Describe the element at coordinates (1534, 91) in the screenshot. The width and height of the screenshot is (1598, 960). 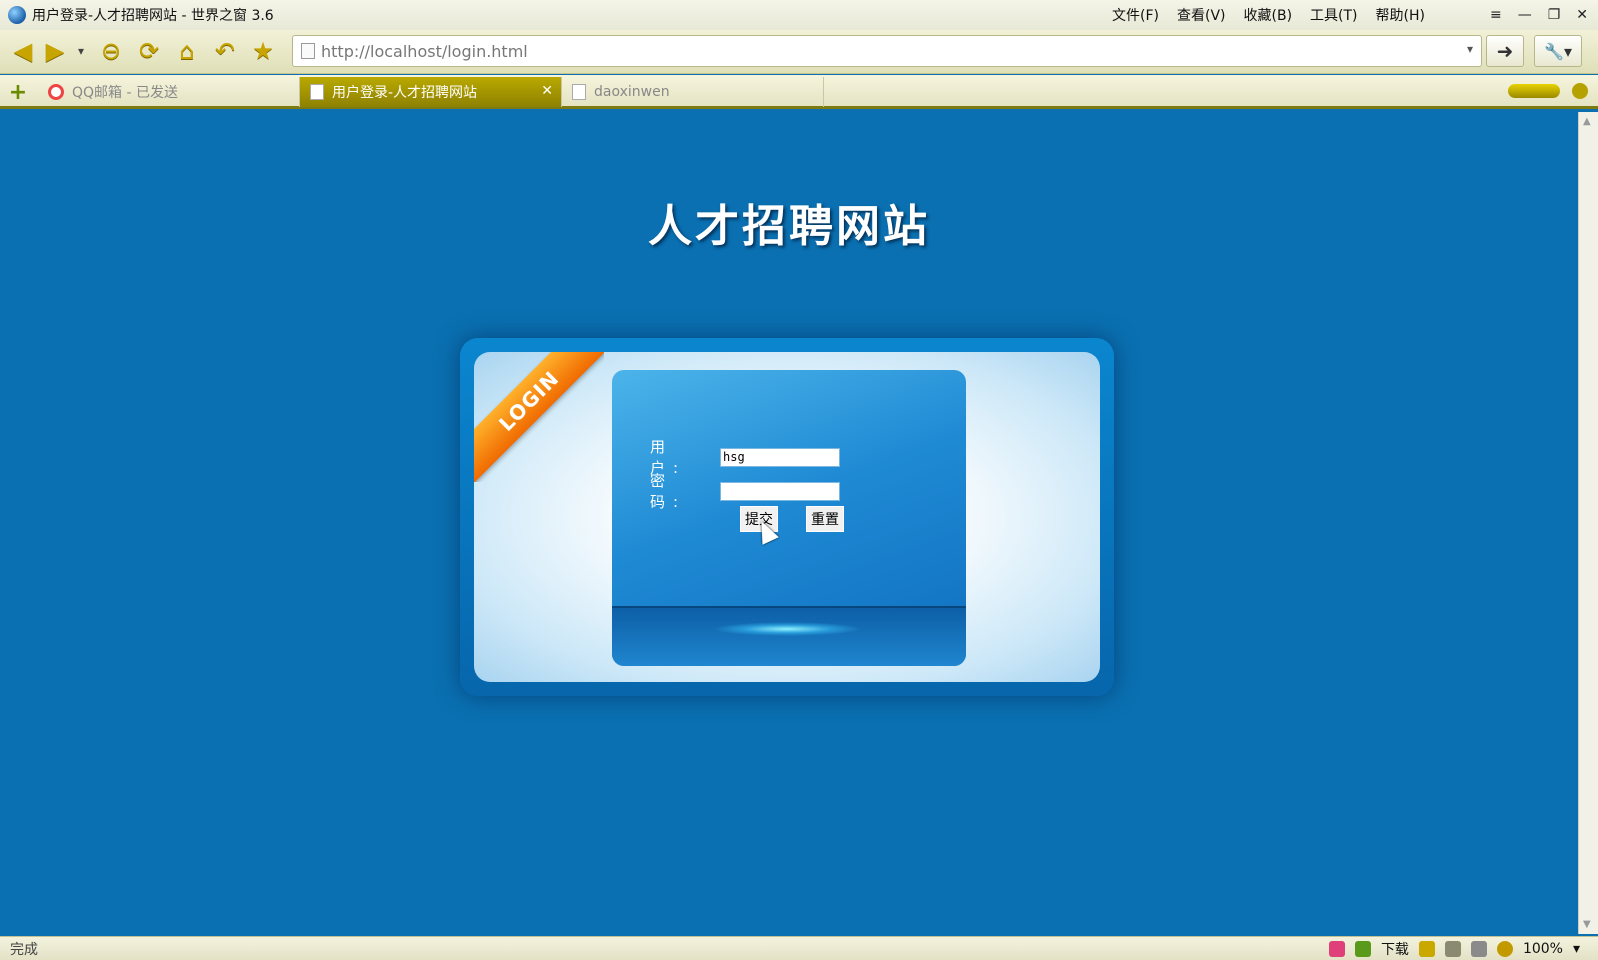
I see `tab-scroll-icon` at that location.